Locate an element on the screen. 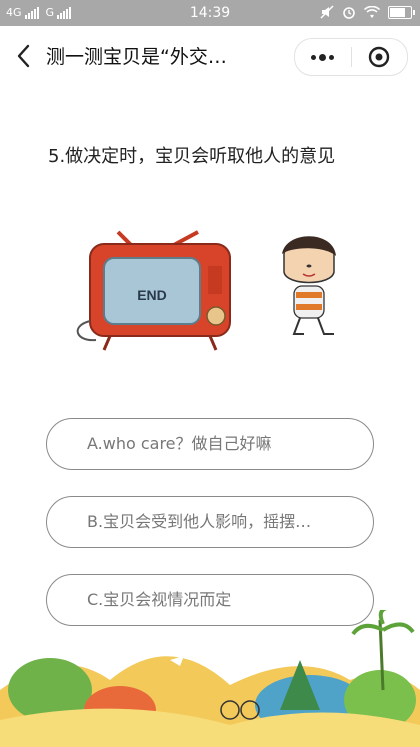 The width and height of the screenshot is (420, 747). capsule-menu is located at coordinates (351, 57).